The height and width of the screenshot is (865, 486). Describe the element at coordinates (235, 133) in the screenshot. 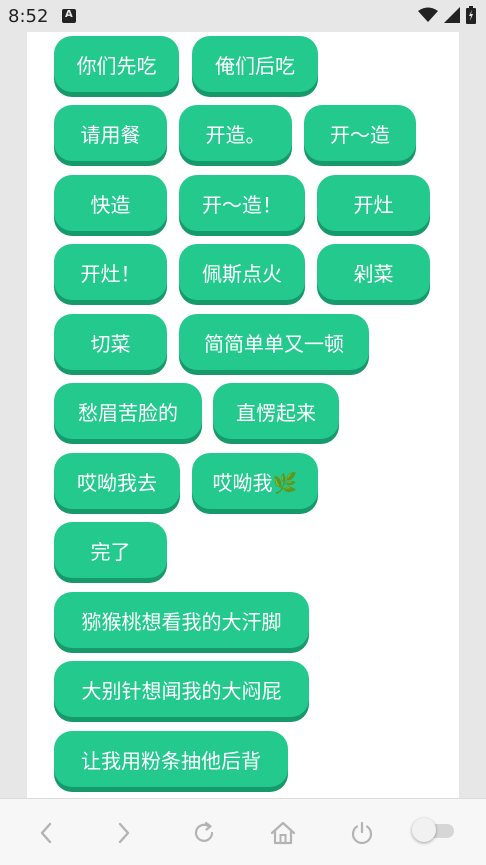

I see `phrase-button: 开造。` at that location.